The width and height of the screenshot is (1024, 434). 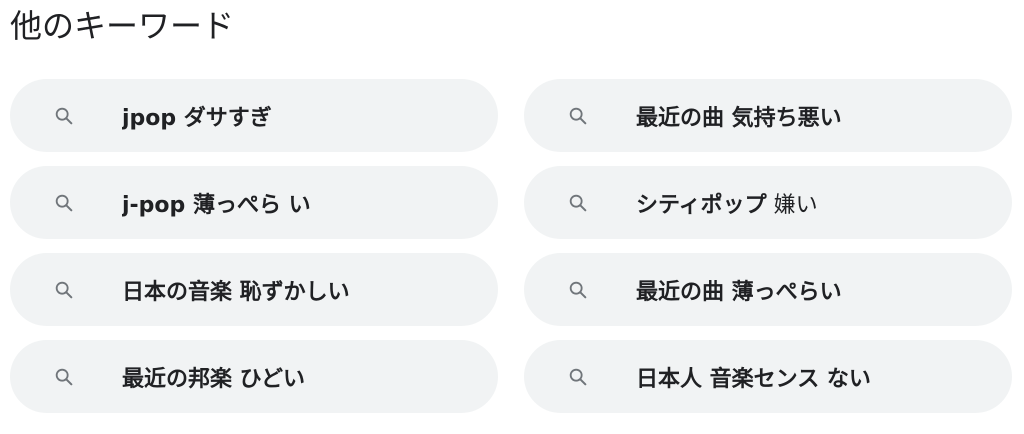 I want to click on keyword-label: j-pop 薄っぺら い, so click(x=216, y=205).